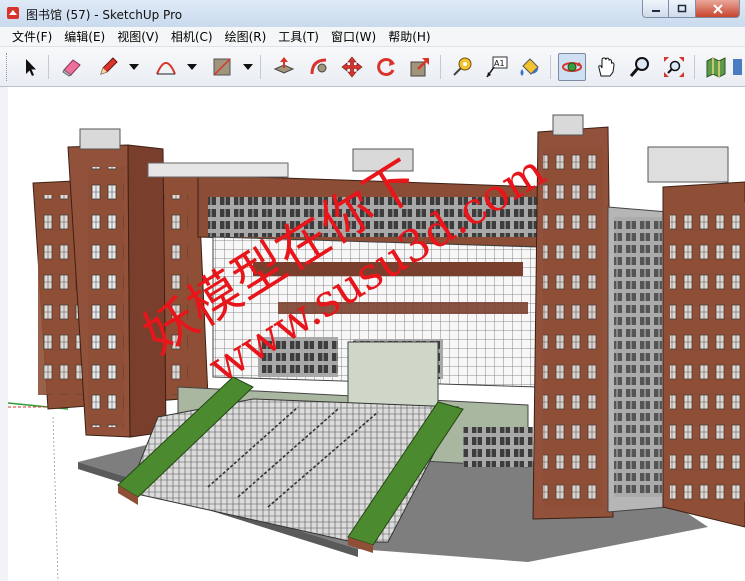 The height and width of the screenshot is (581, 745). I want to click on sketchup-app-icon, so click(13, 13).